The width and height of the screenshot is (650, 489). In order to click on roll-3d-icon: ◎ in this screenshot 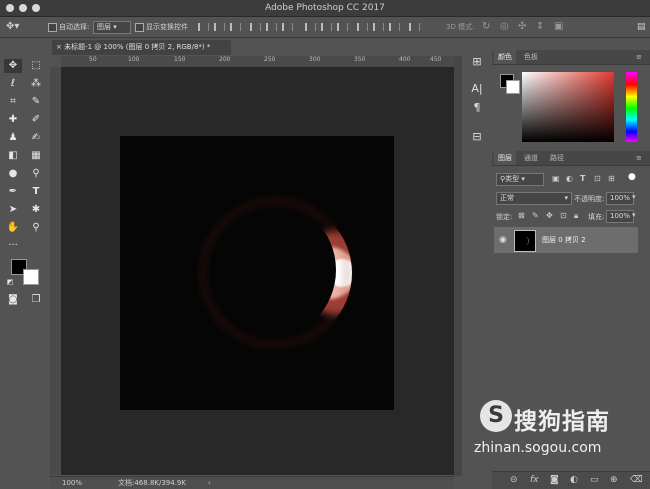, I will do `click(504, 27)`.